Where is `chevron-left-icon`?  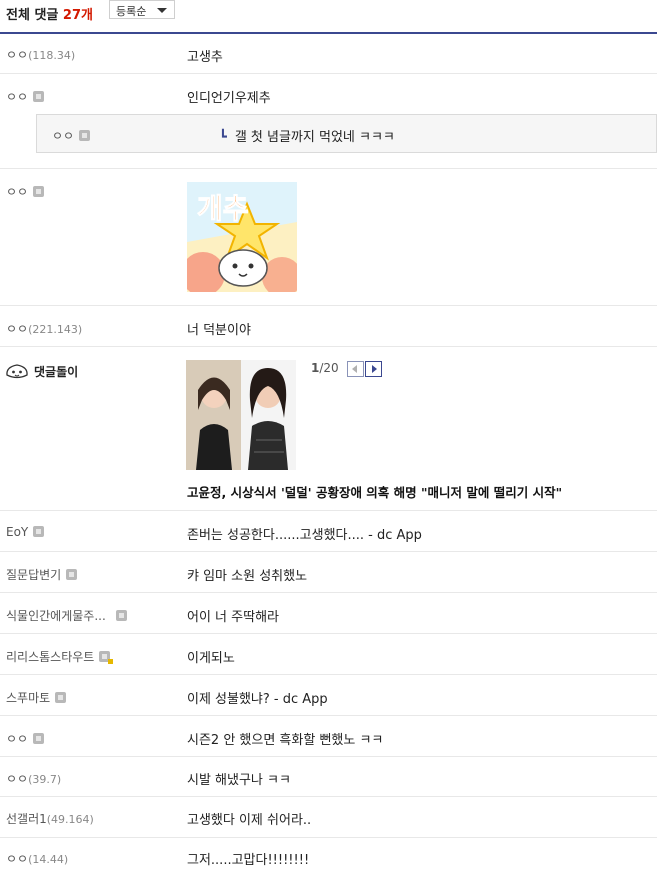 chevron-left-icon is located at coordinates (354, 369).